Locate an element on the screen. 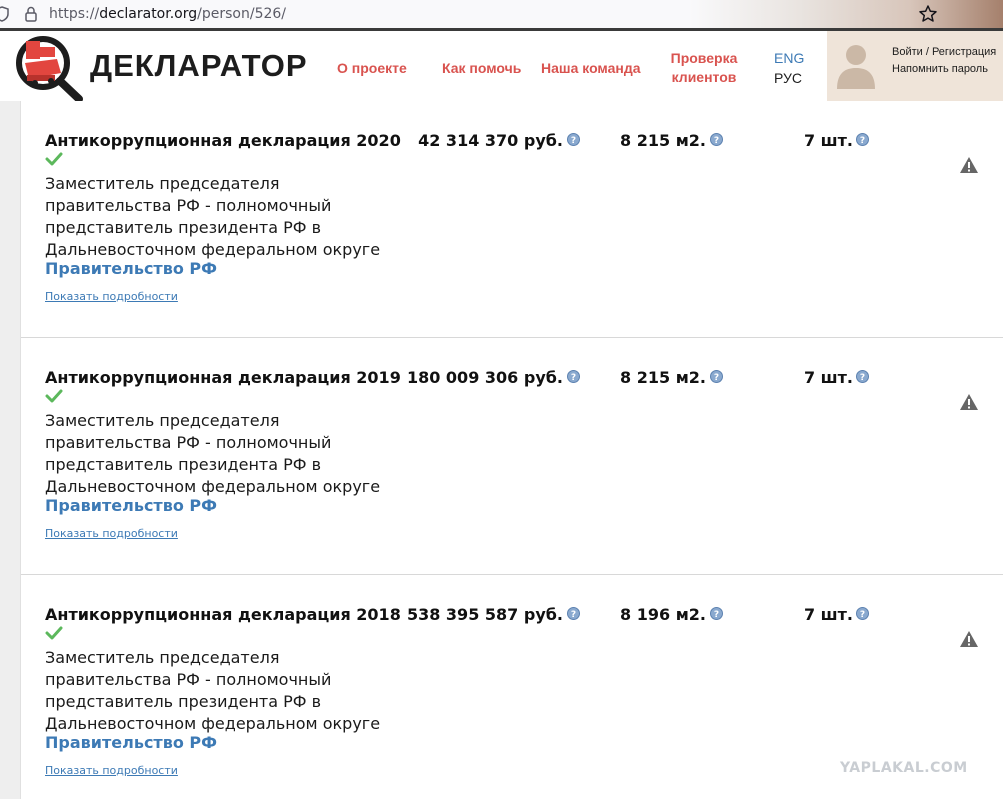  address-bar-url: https://declarator.org/person/526/ is located at coordinates (167, 14).